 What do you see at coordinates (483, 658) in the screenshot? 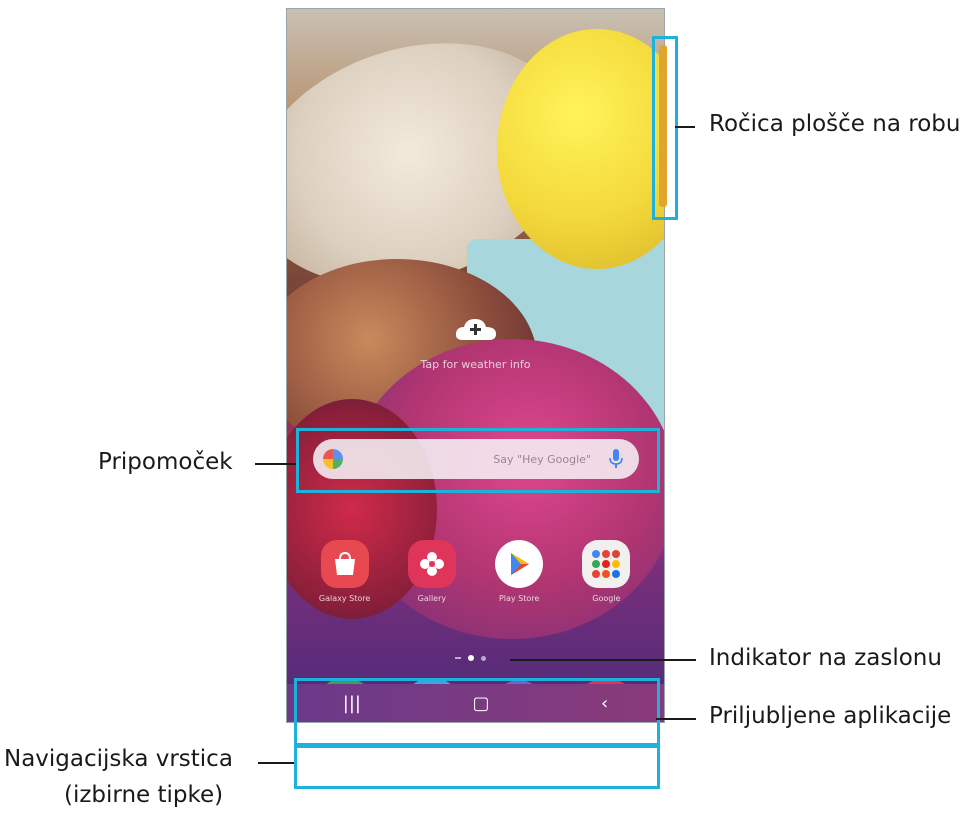
I see `page-dot` at bounding box center [483, 658].